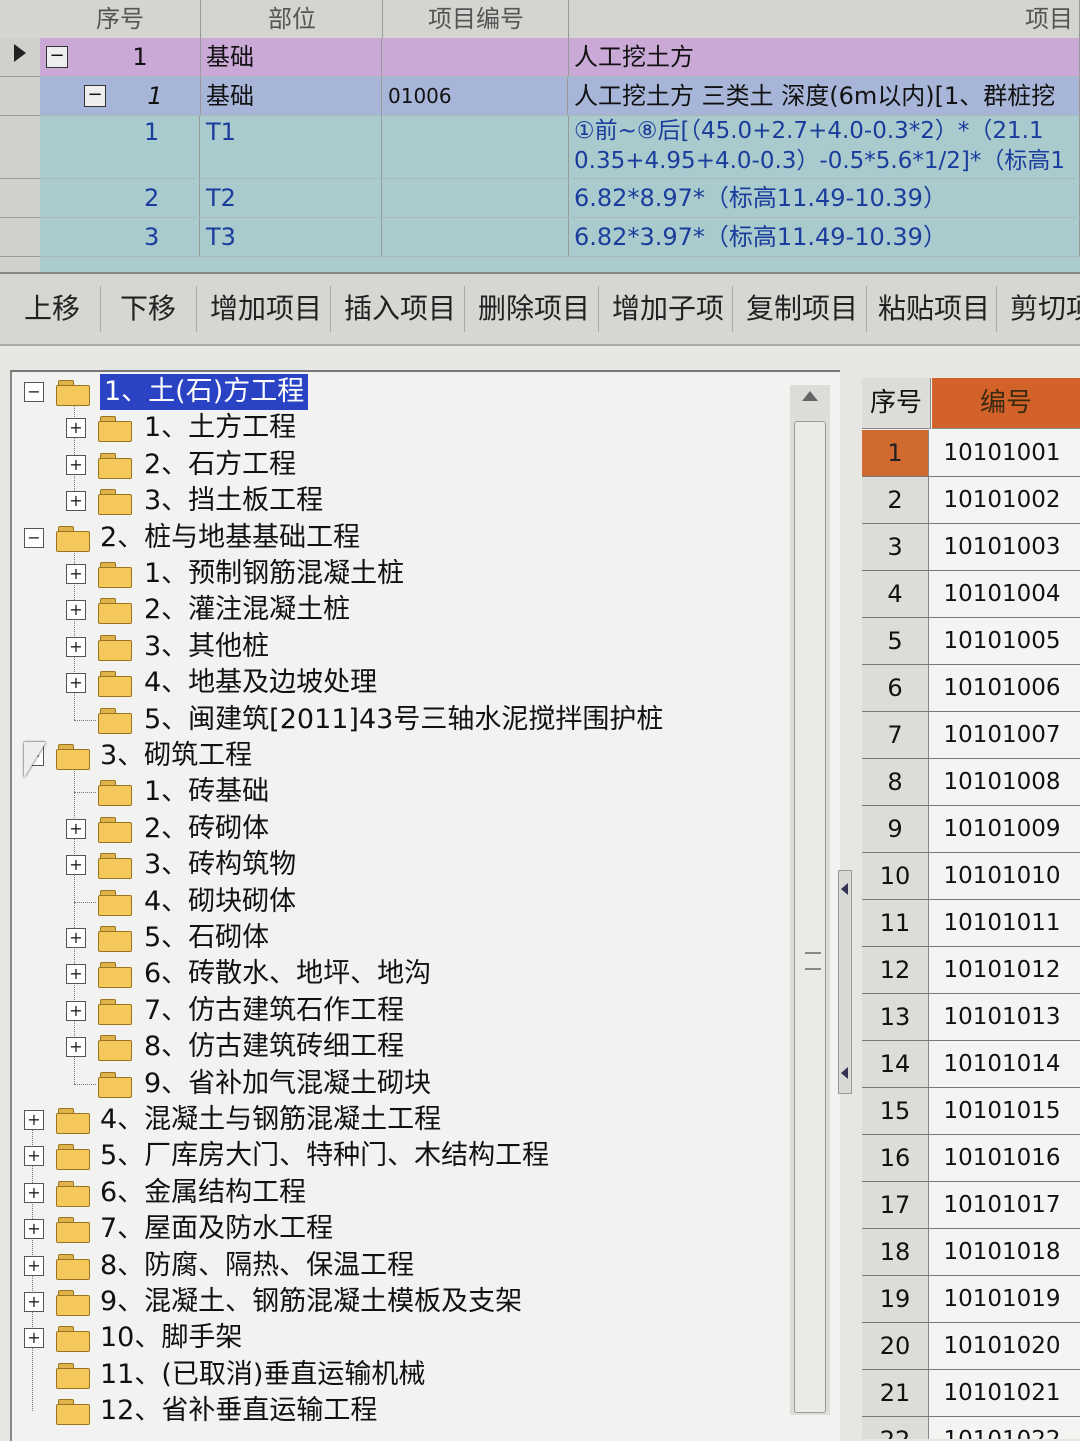  I want to click on grid-row: 2 T2 6.82*8.97*（标高11.49-10.39）, so click(560, 198).